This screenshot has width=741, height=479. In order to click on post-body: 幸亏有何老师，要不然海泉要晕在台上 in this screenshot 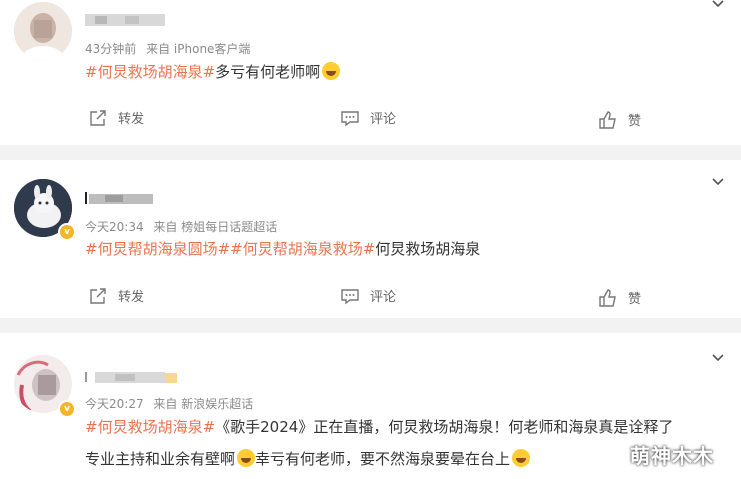, I will do `click(383, 459)`.